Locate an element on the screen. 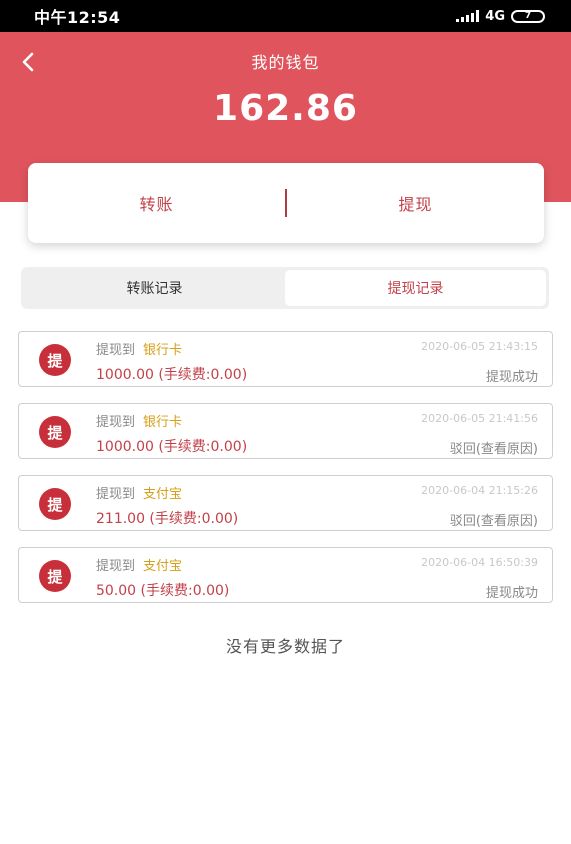  record-time: 2020-06-04 21:15:26 is located at coordinates (479, 490).